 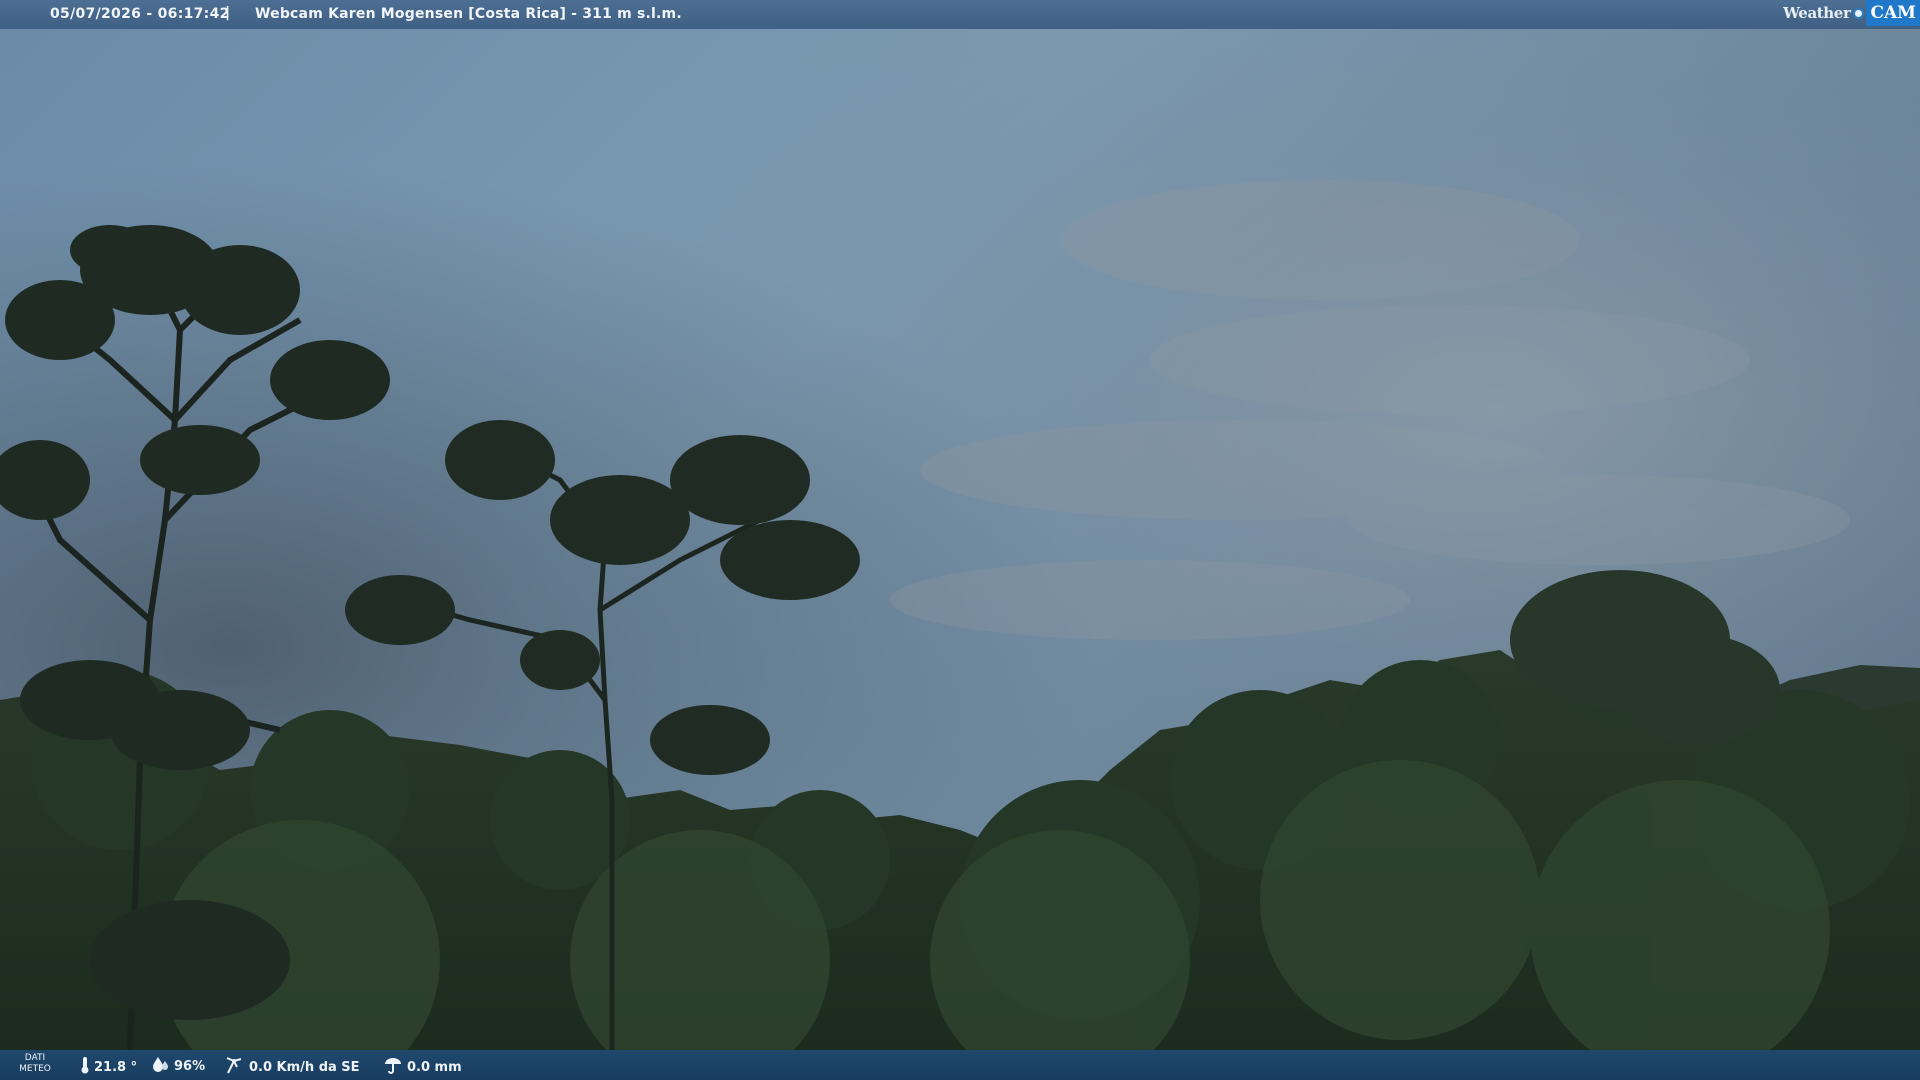 I want to click on temperature-value: 21.8 °, so click(x=116, y=1067).